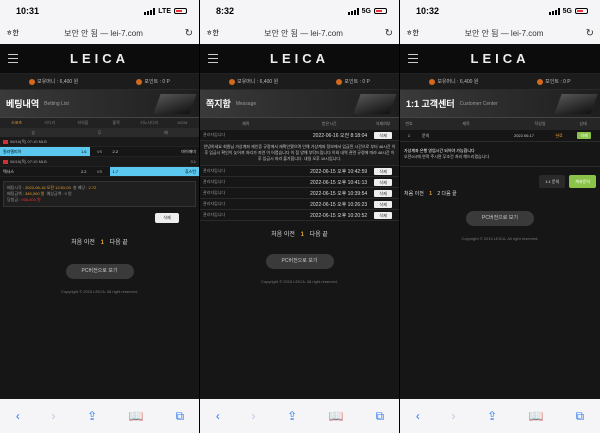  I want to click on pagination: 처음 이전 1 다음 끝, so click(299, 233).